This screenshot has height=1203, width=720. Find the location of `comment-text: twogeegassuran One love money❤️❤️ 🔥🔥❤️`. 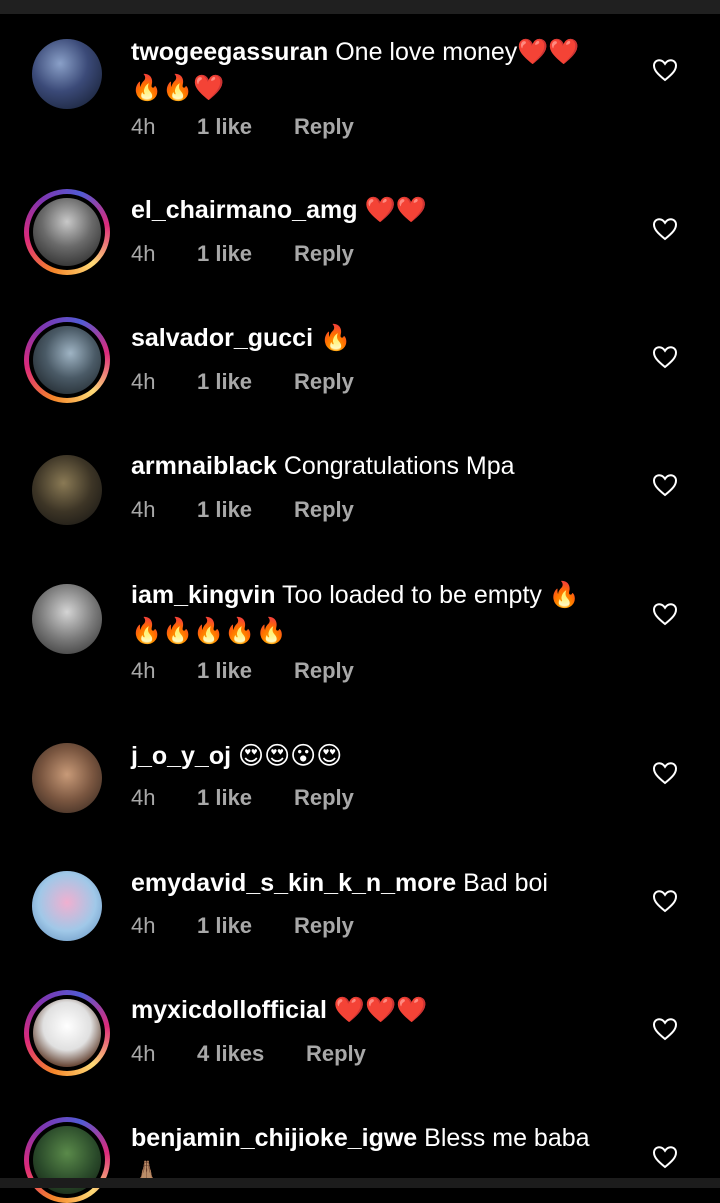

comment-text: twogeegassuran One love money❤️❤️ 🔥🔥❤️ is located at coordinates (381, 70).